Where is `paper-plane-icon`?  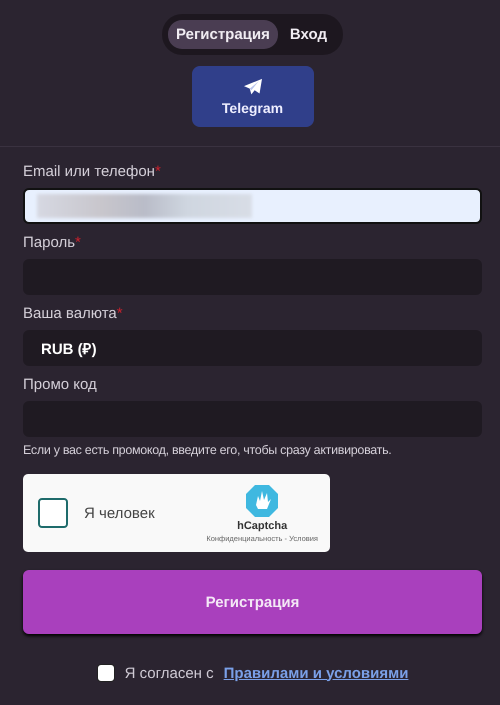 paper-plane-icon is located at coordinates (252, 87).